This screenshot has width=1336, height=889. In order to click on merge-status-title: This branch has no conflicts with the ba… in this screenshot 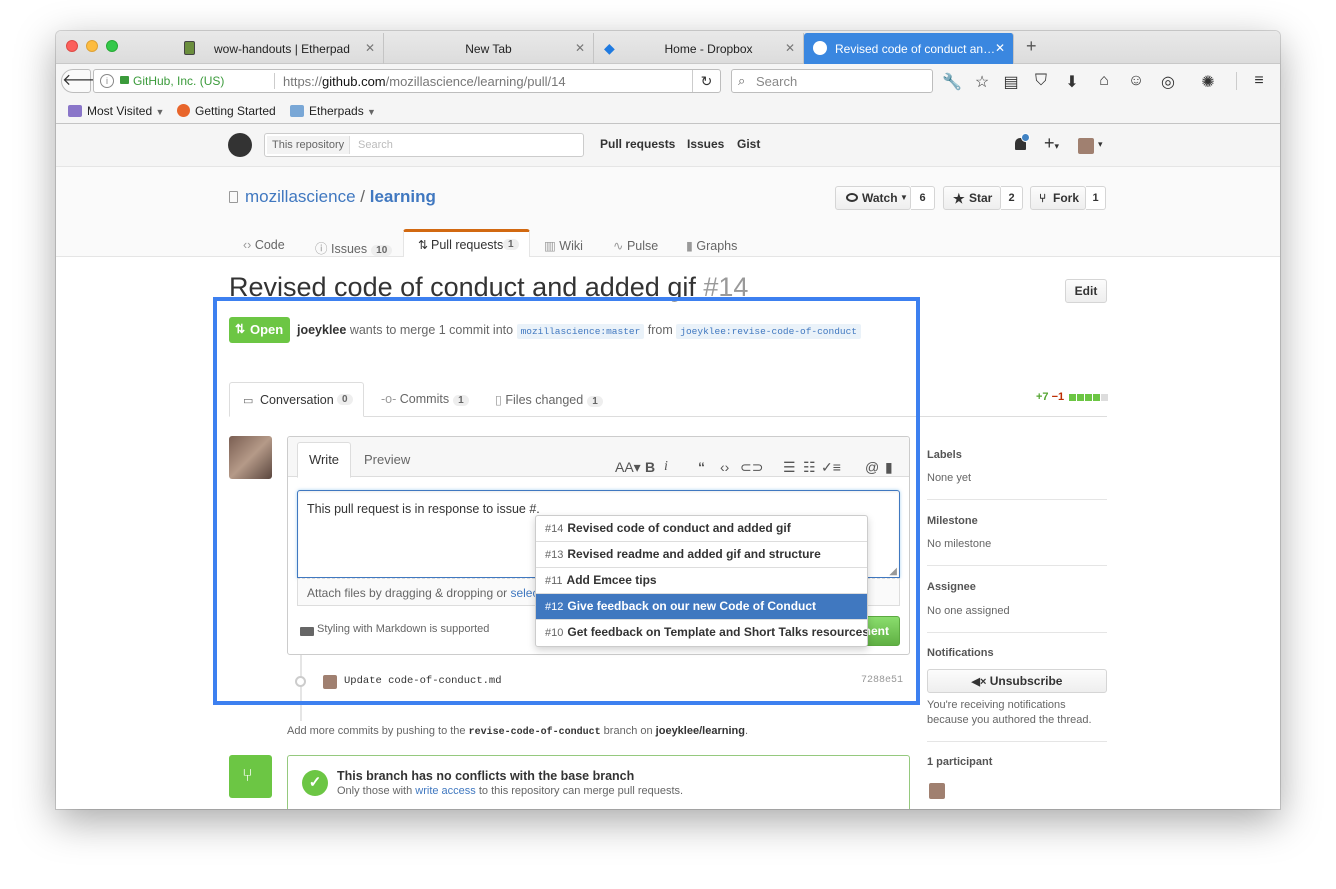, I will do `click(486, 776)`.